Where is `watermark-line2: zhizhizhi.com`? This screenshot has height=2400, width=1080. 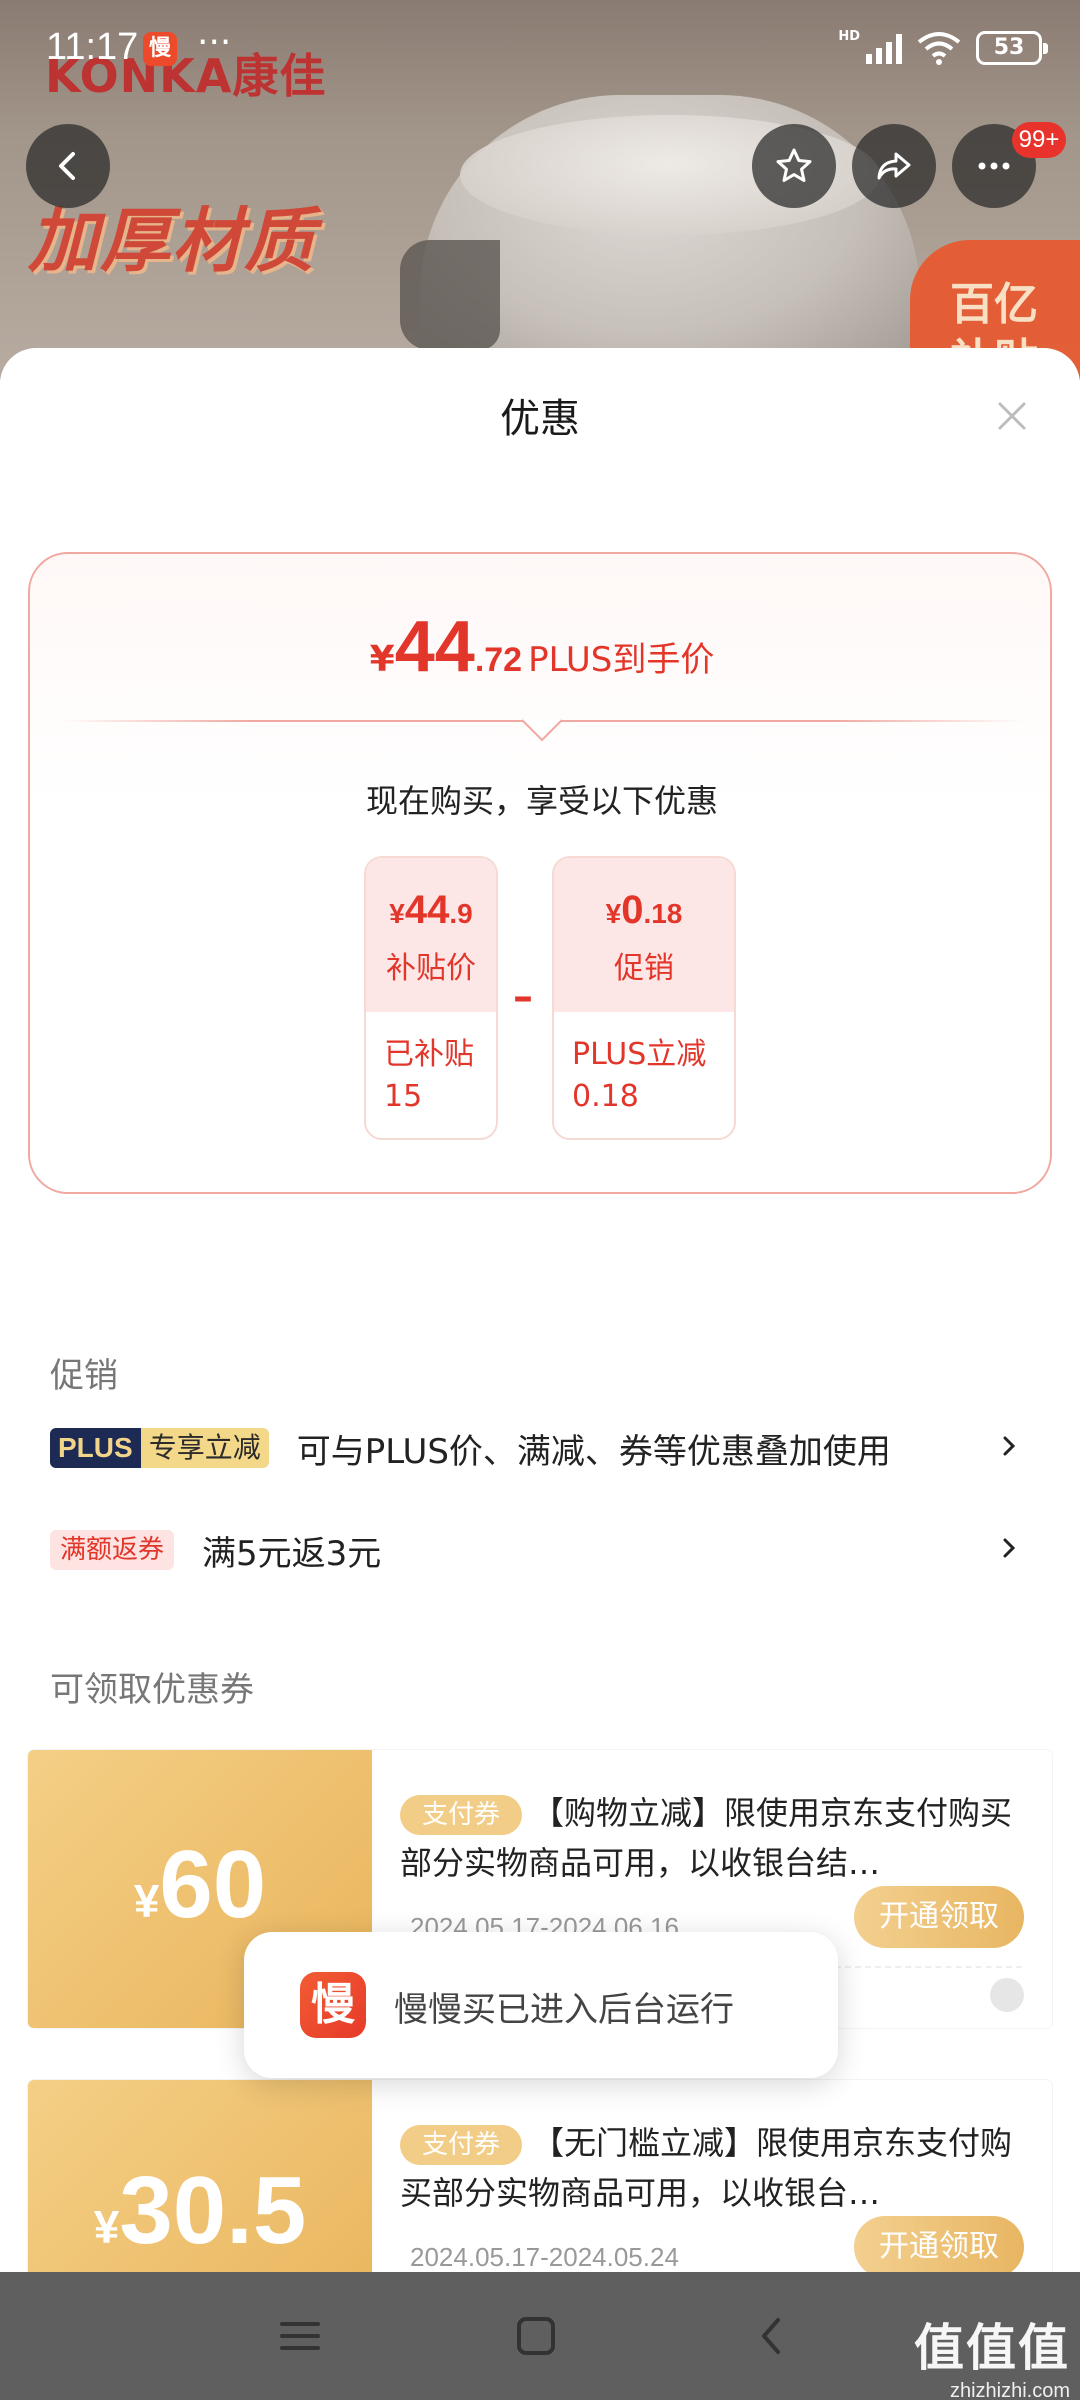
watermark-line2: zhizhizhi.com is located at coordinates (1009, 2390).